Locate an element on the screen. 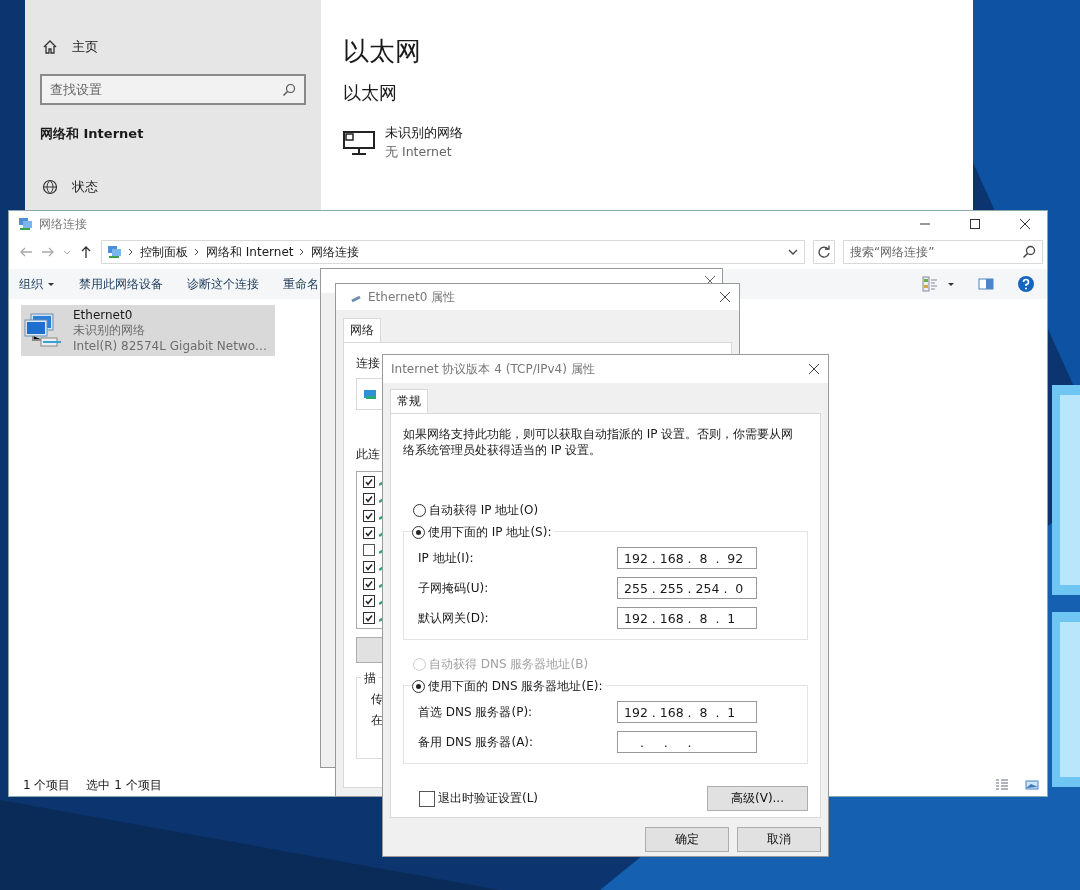  refresh-button is located at coordinates (824, 252).